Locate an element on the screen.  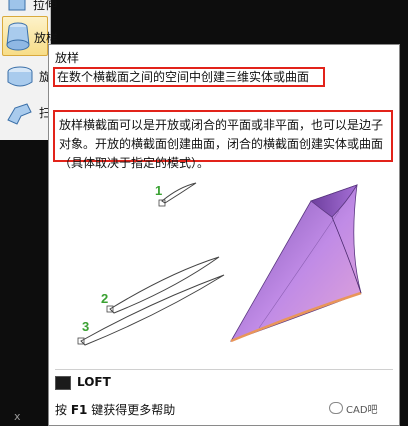
revolve-icon is located at coordinates (20, 76).